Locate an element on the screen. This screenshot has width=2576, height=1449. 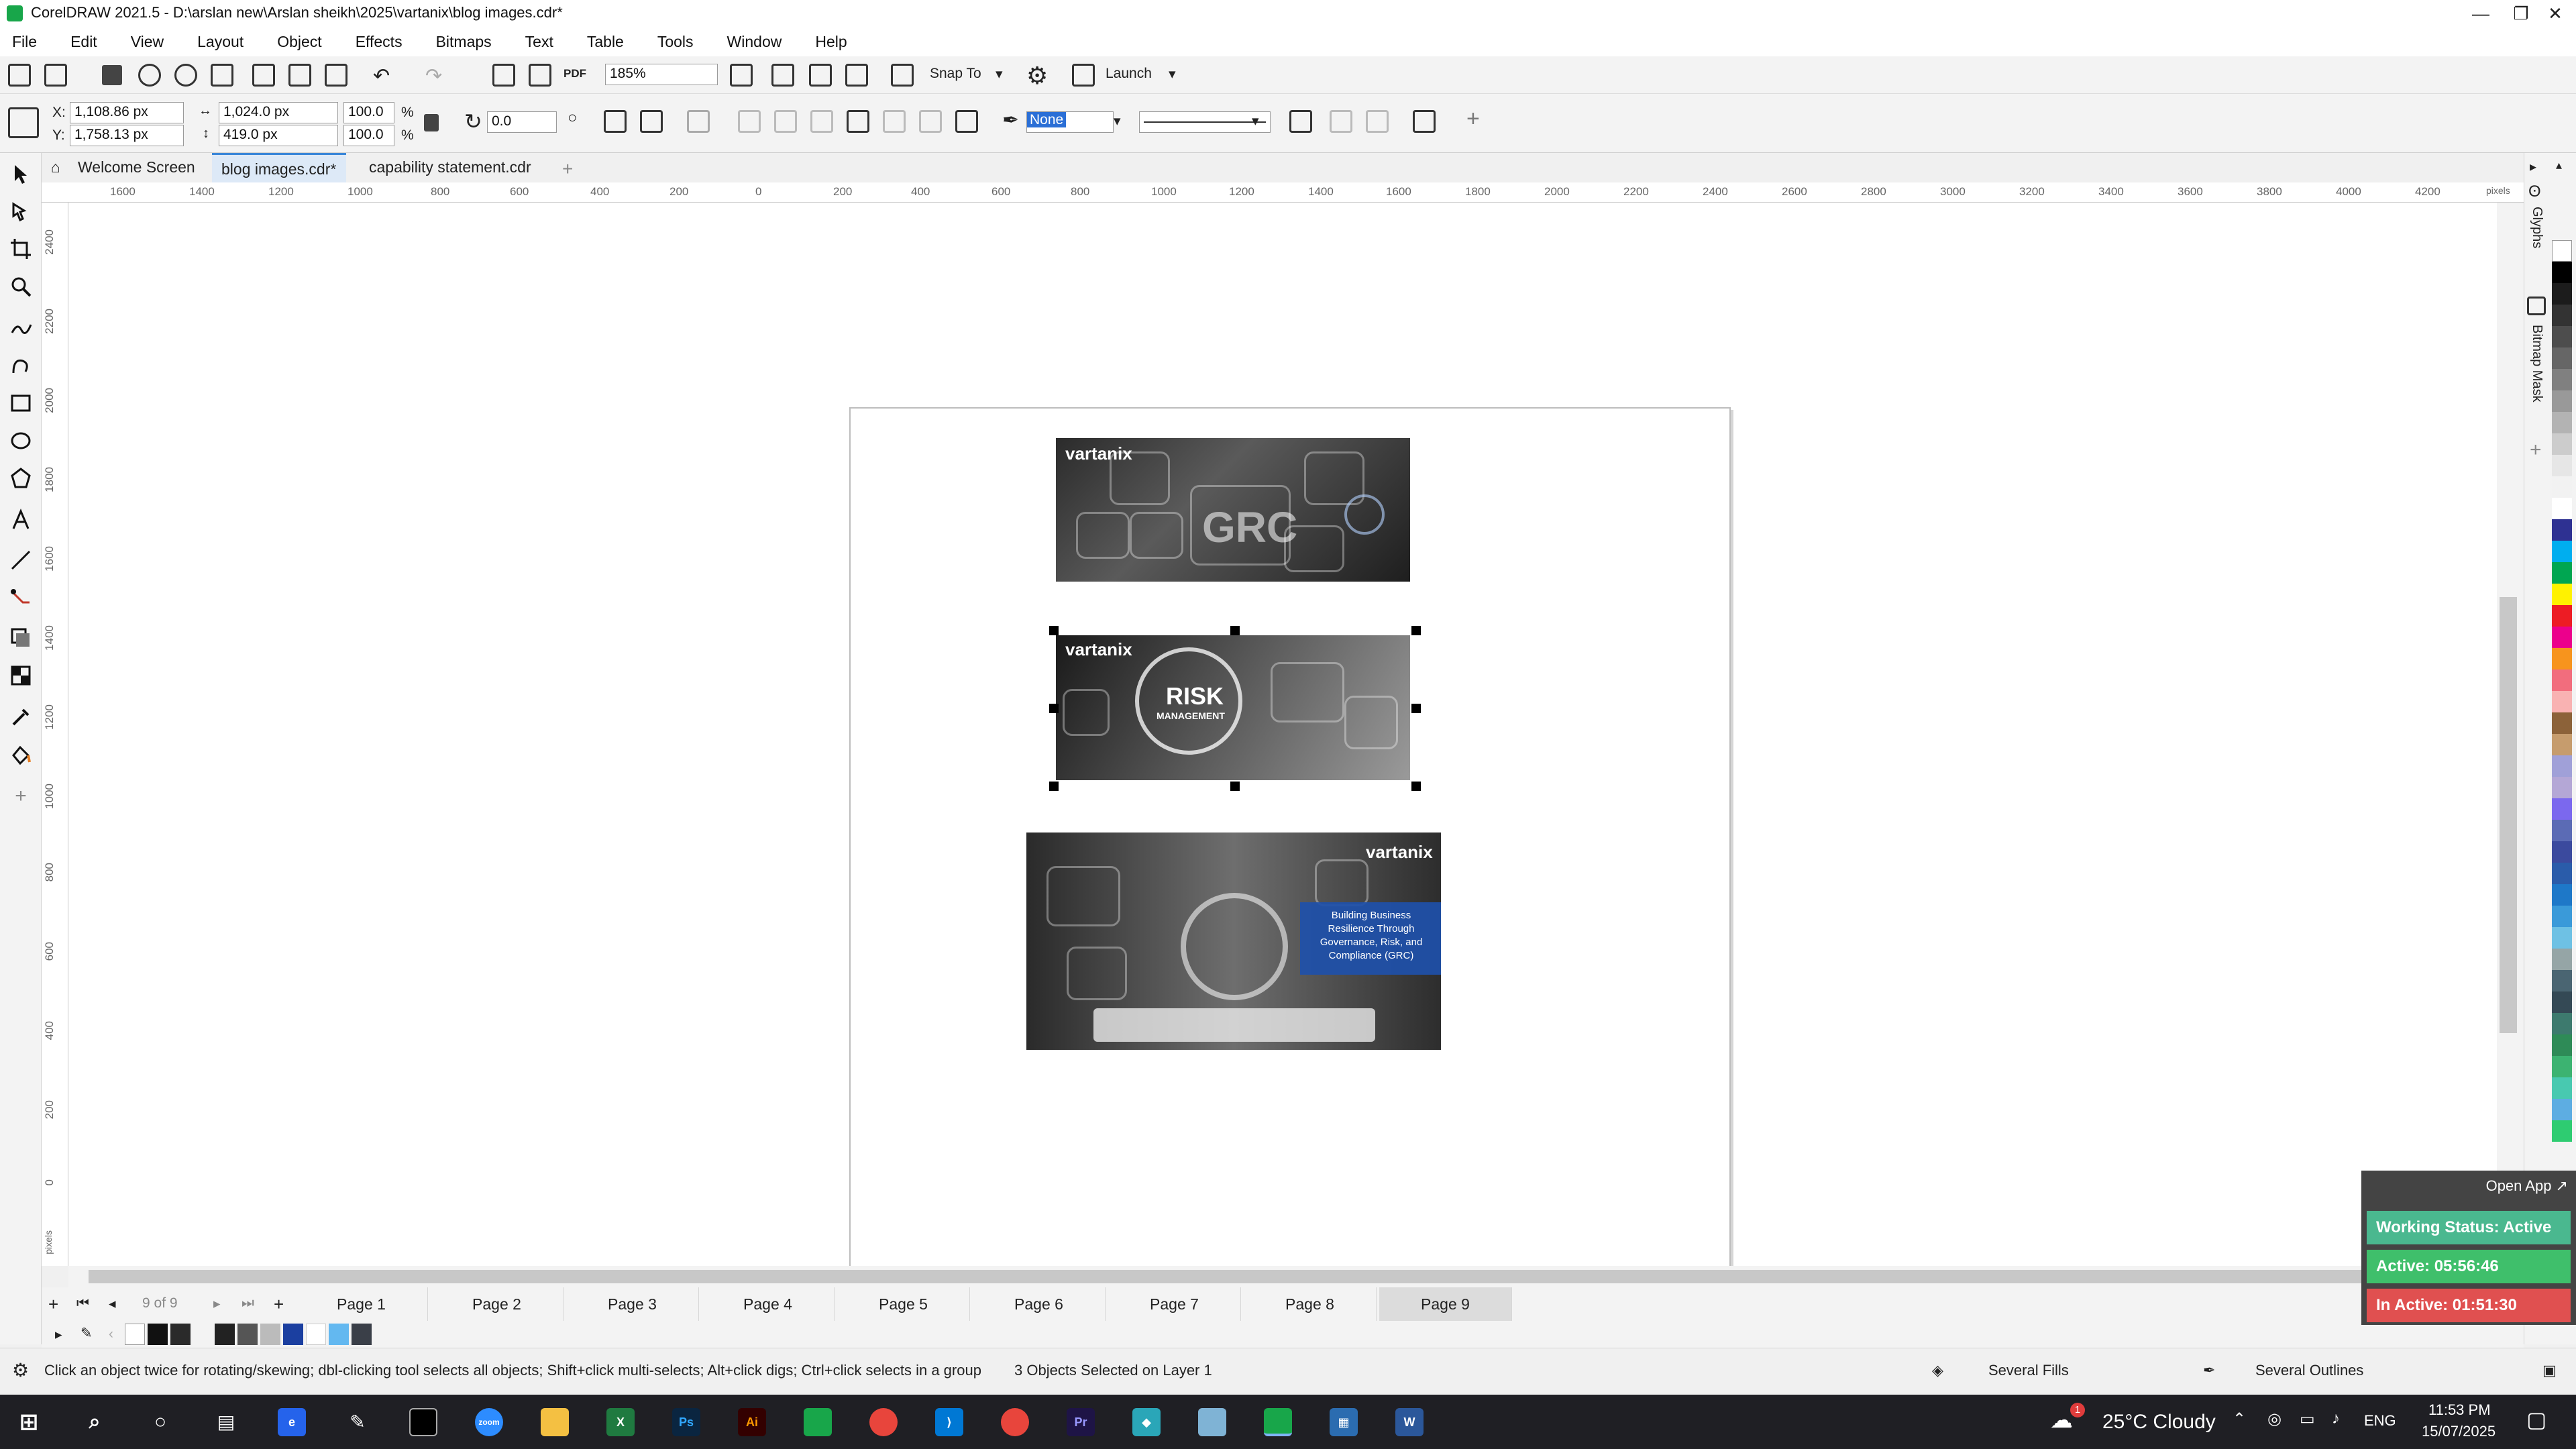
launch-chevron-icon: ▾ is located at coordinates (1172, 74).